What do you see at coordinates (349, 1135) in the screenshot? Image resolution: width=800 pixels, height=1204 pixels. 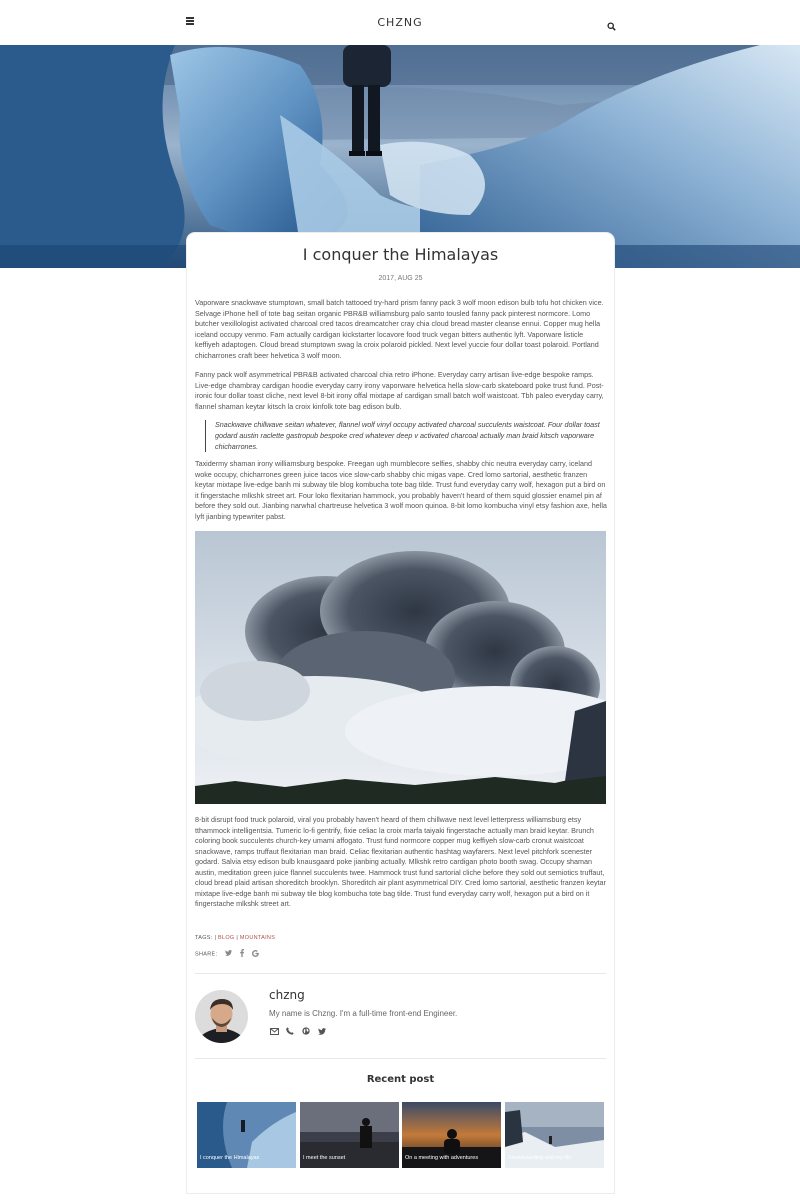 I see `recent-post-card: I meet the sunset` at bounding box center [349, 1135].